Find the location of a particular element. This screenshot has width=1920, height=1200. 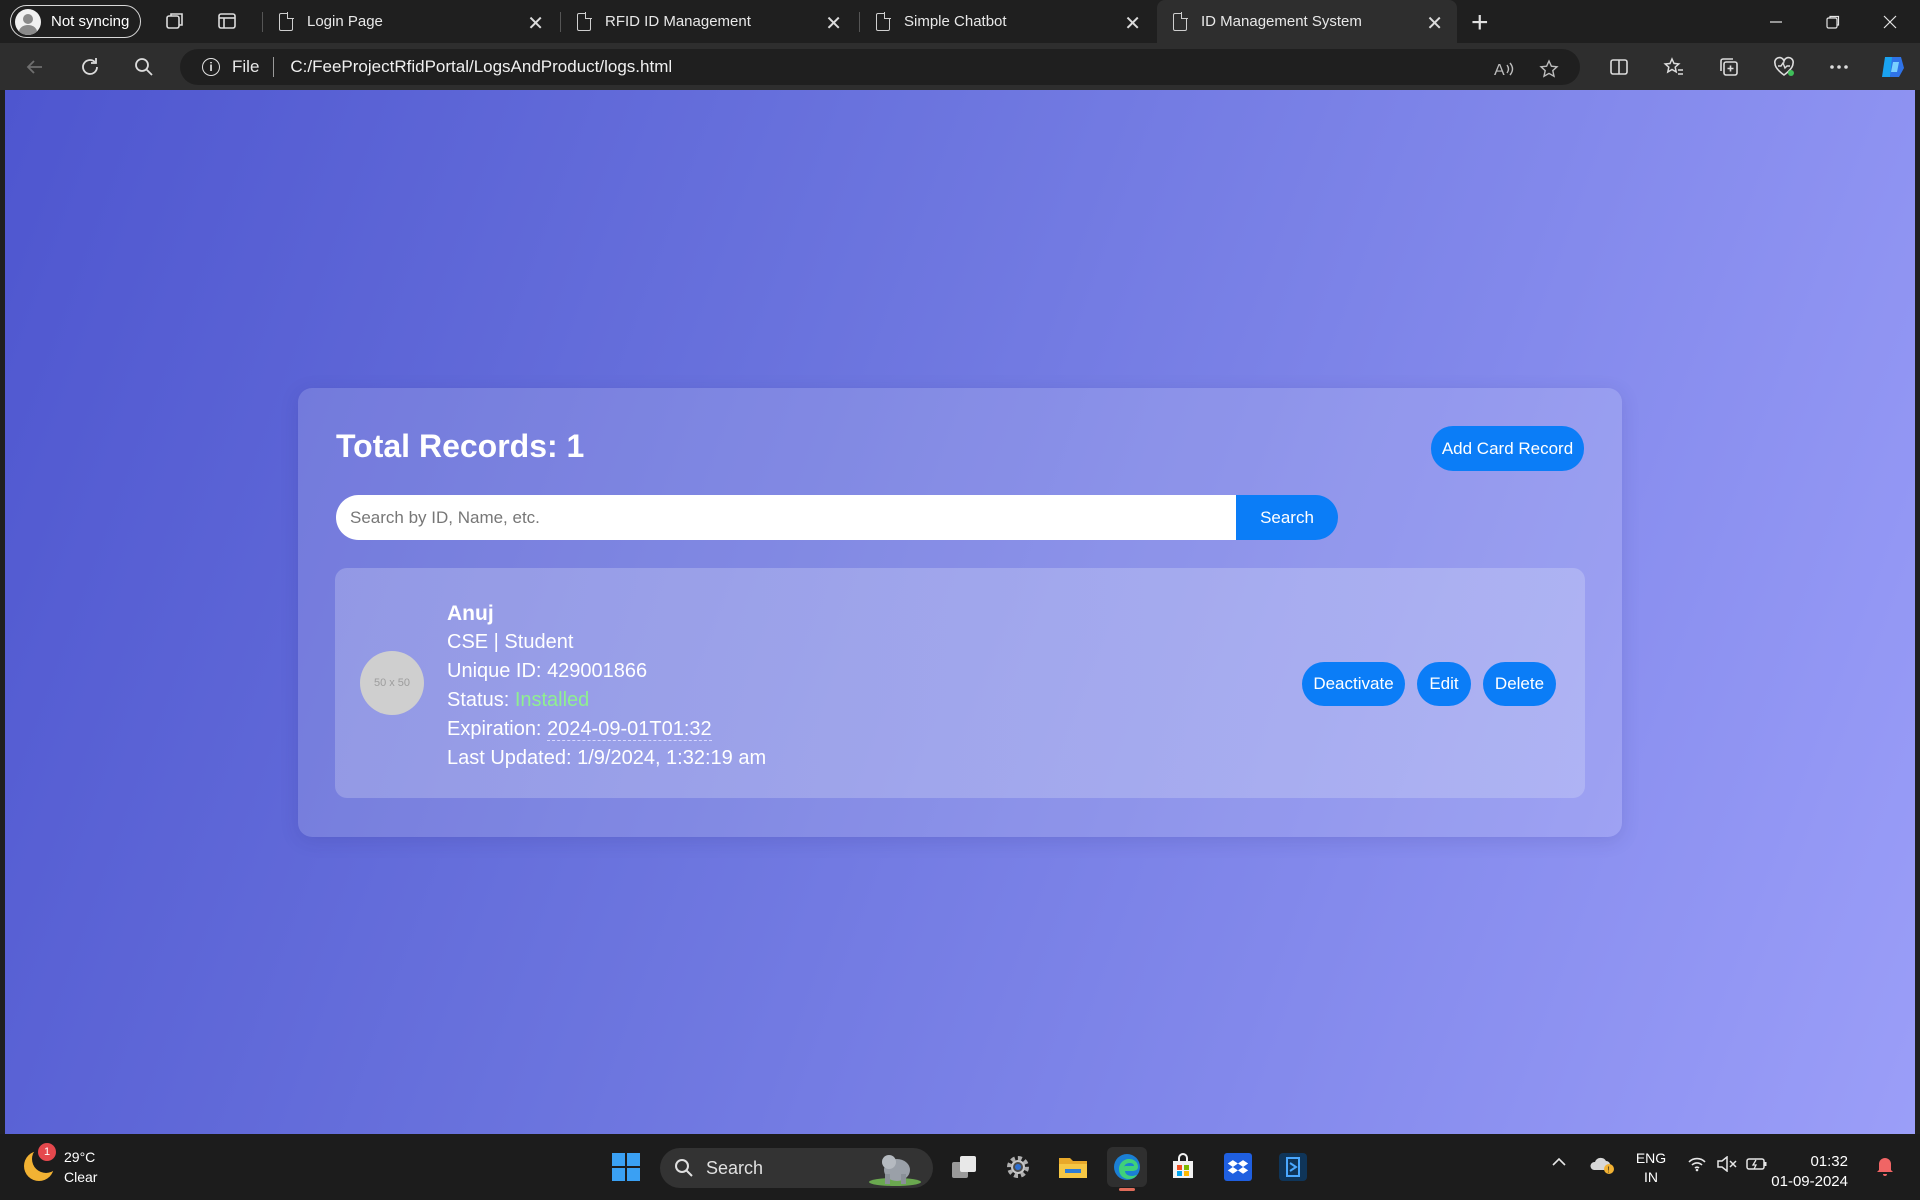

active-indicator is located at coordinates (1127, 1189).